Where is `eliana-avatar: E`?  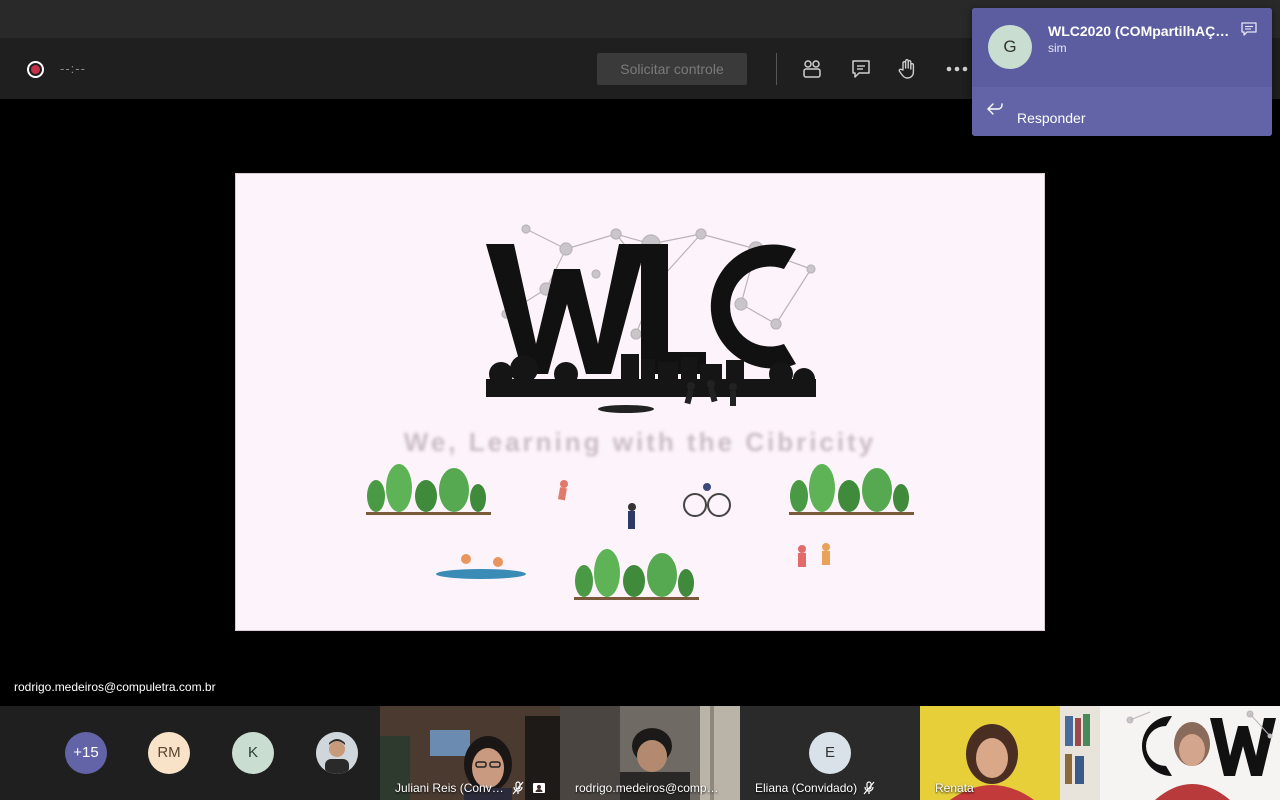
eliana-avatar: E is located at coordinates (830, 753).